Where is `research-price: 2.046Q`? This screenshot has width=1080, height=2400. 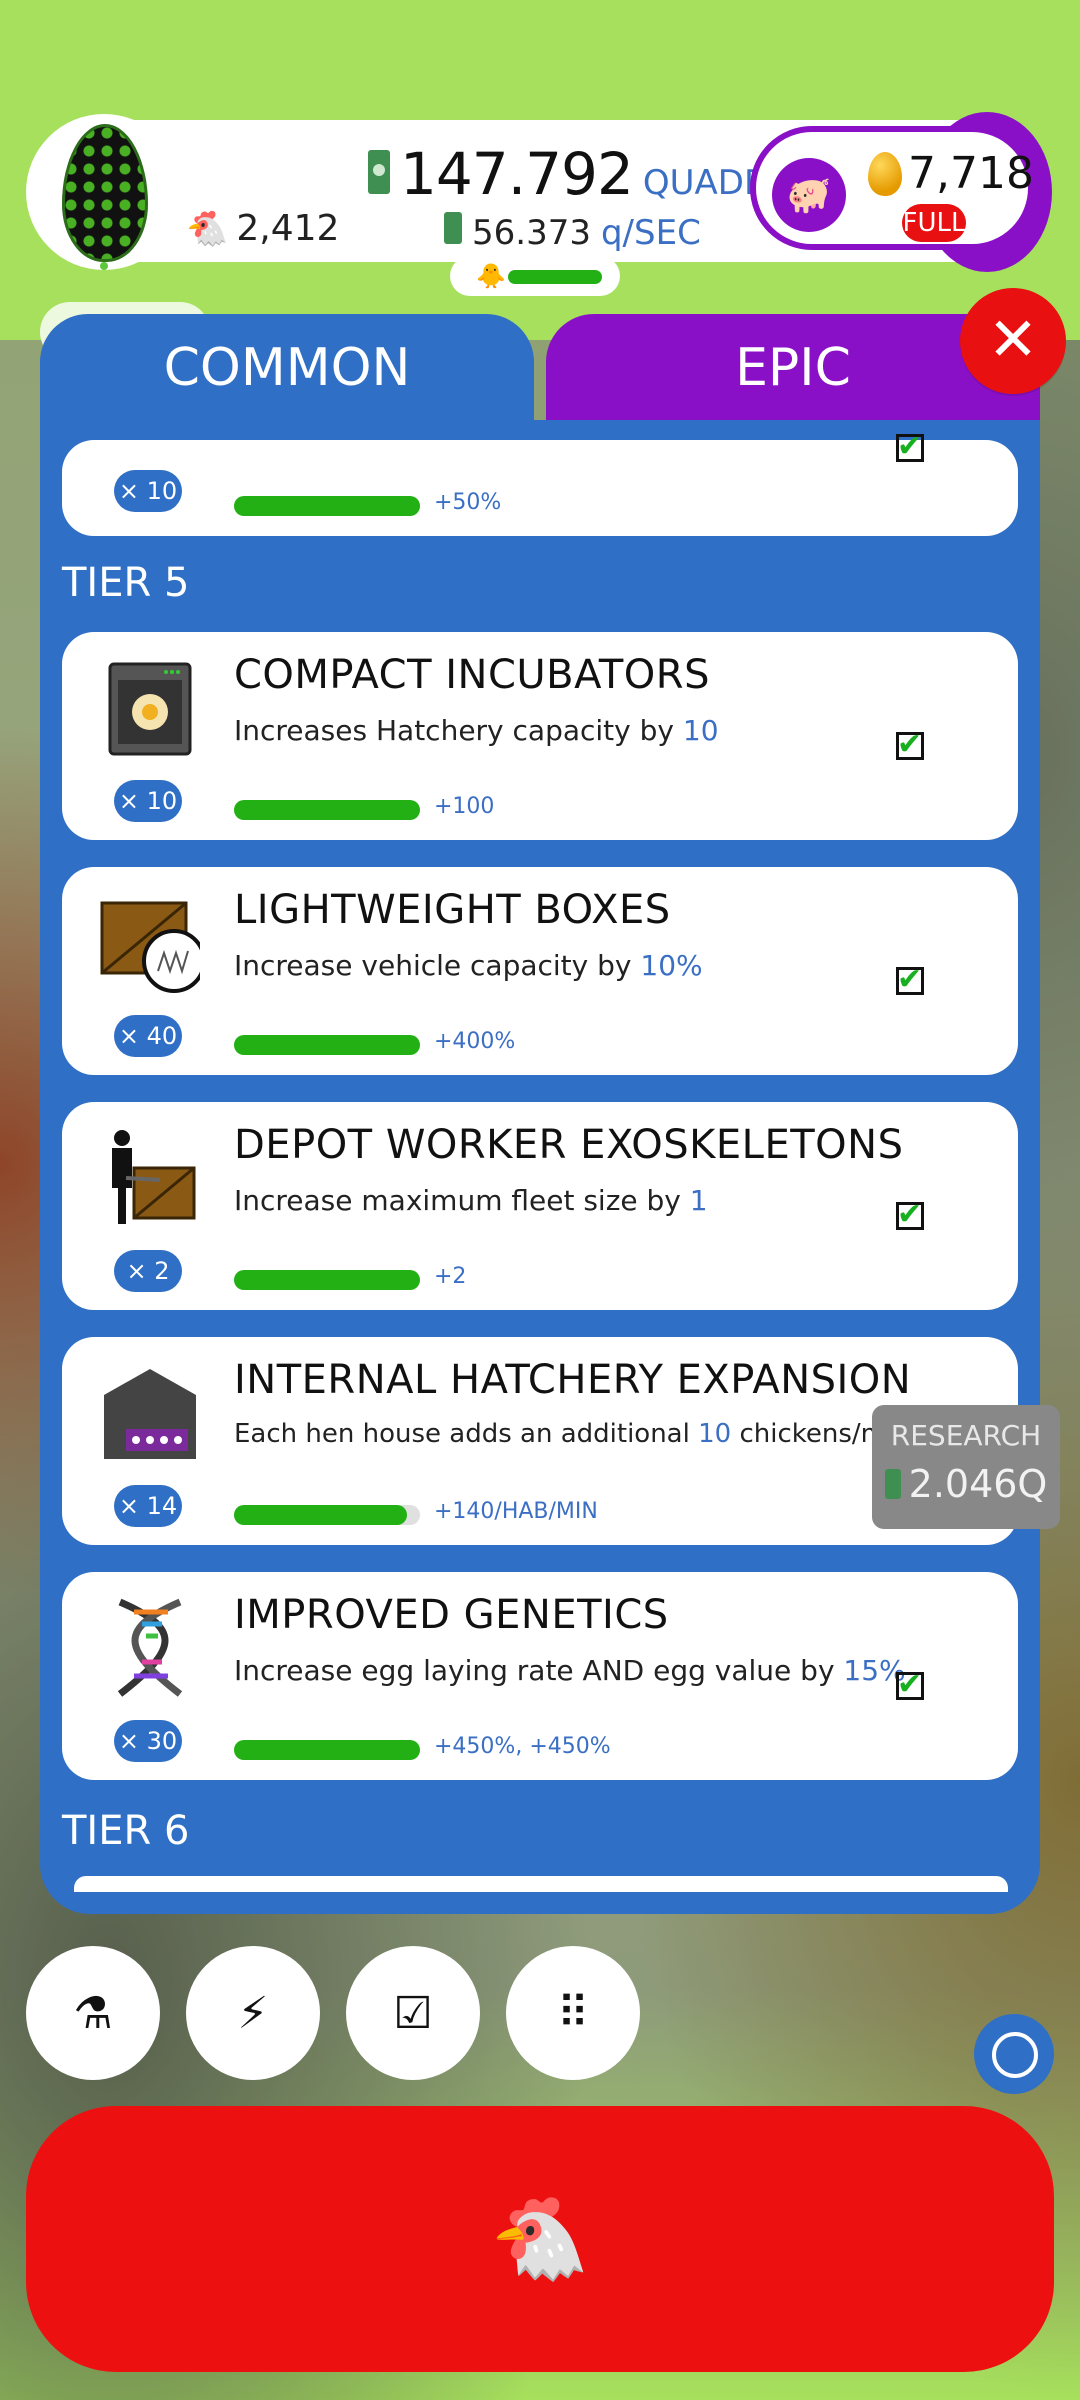
research-price: 2.046Q is located at coordinates (966, 1484).